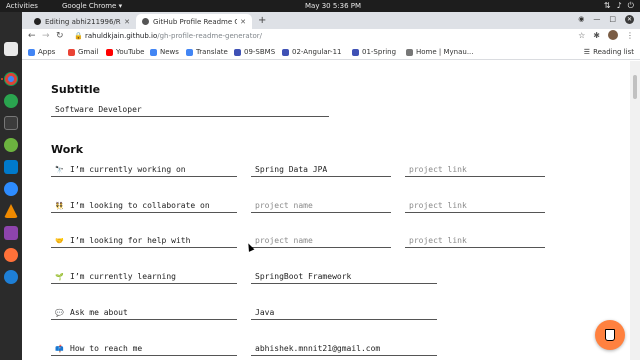  I want to click on translate-icon, so click(189, 52).